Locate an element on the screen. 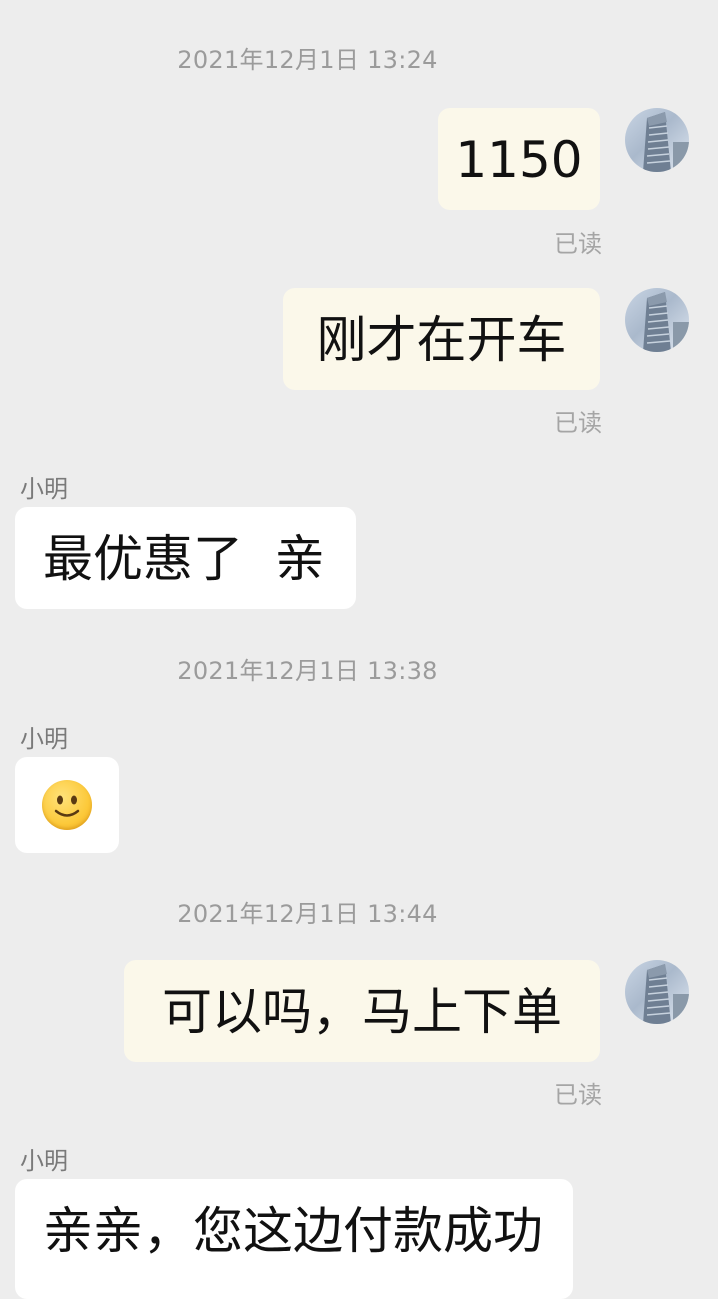  message-bubble-sent: 可以吗，马上下单 is located at coordinates (362, 1011).